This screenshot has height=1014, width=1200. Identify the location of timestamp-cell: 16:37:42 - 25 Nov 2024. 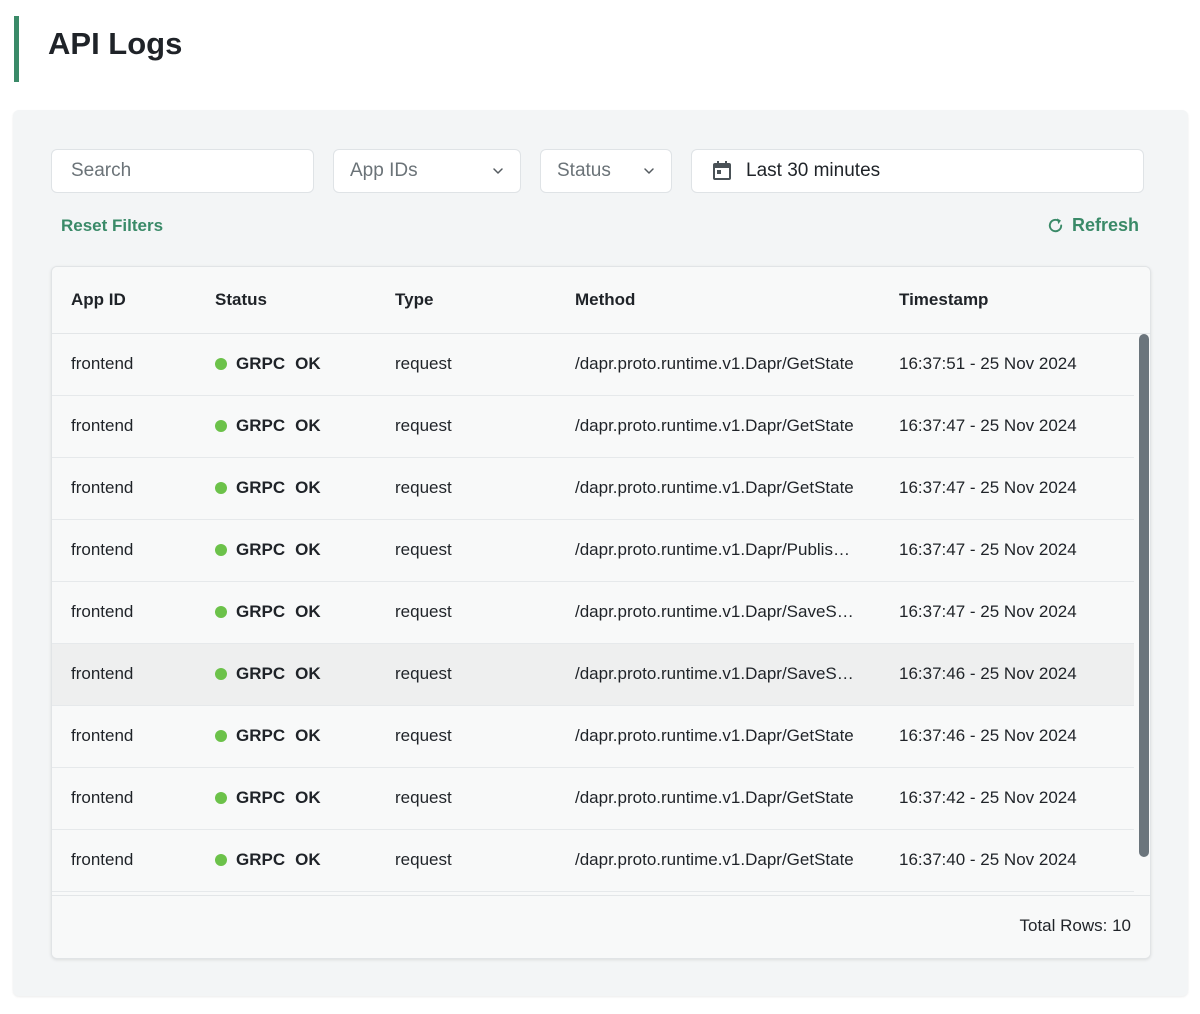
(988, 797).